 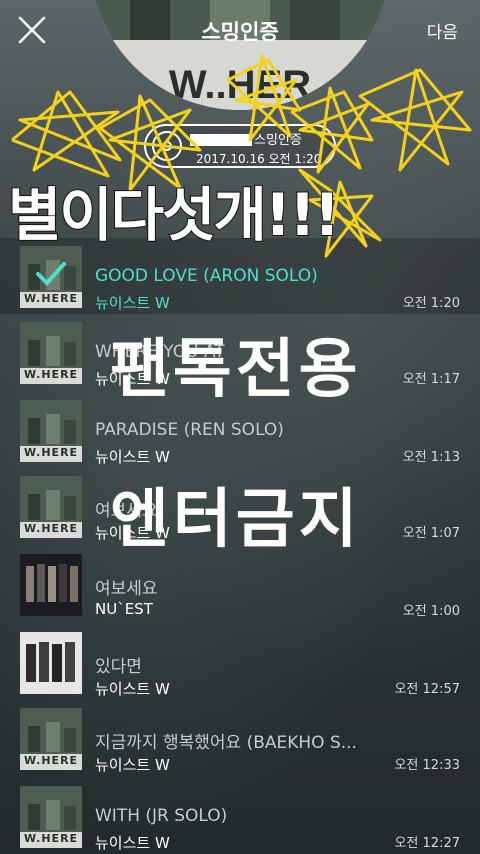 I want to click on song-title: 있다면, so click(x=118, y=667).